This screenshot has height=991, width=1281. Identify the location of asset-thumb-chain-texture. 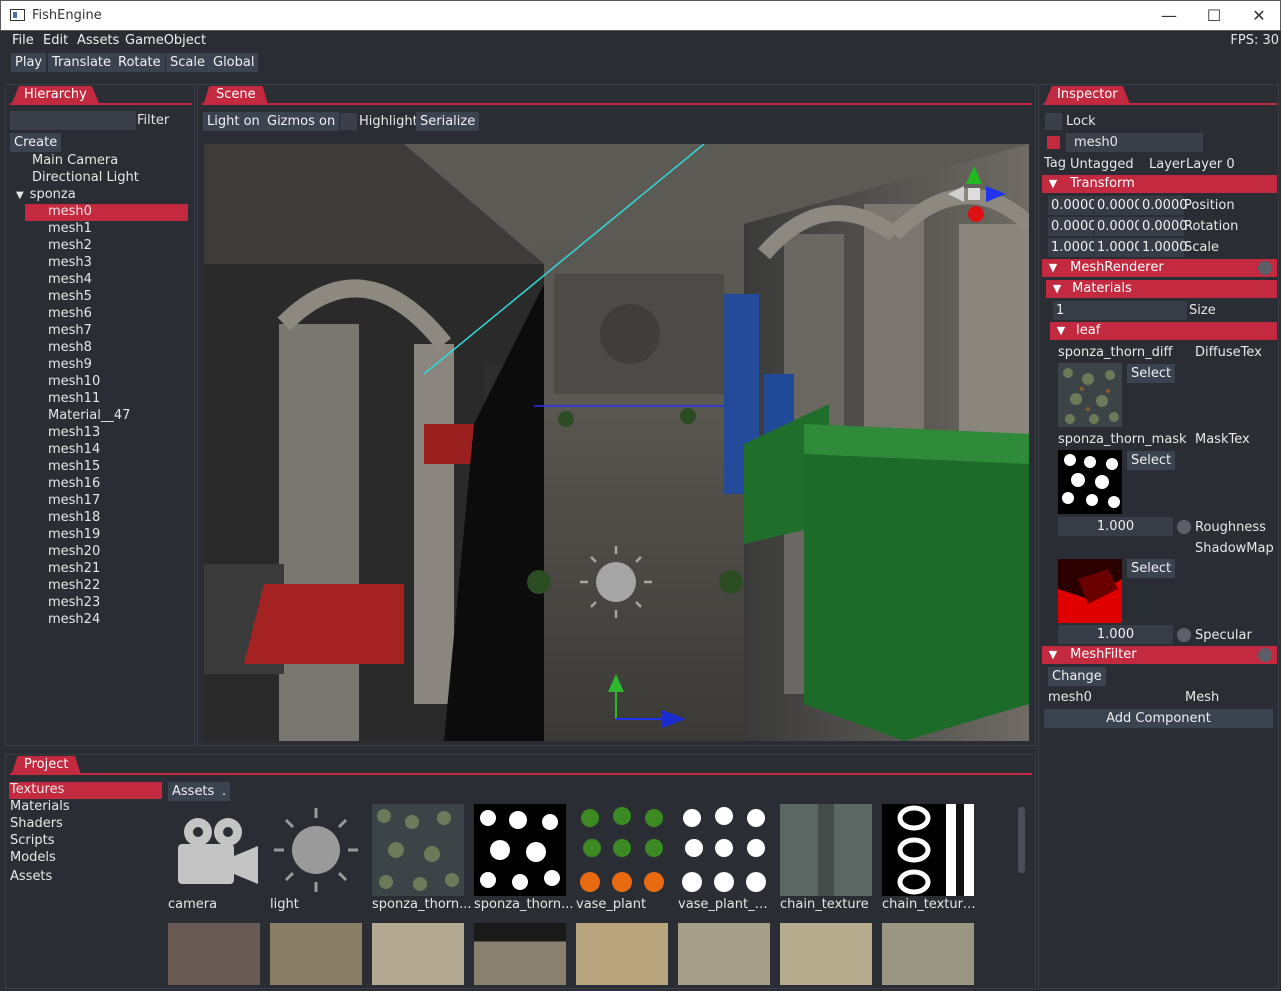
(826, 850).